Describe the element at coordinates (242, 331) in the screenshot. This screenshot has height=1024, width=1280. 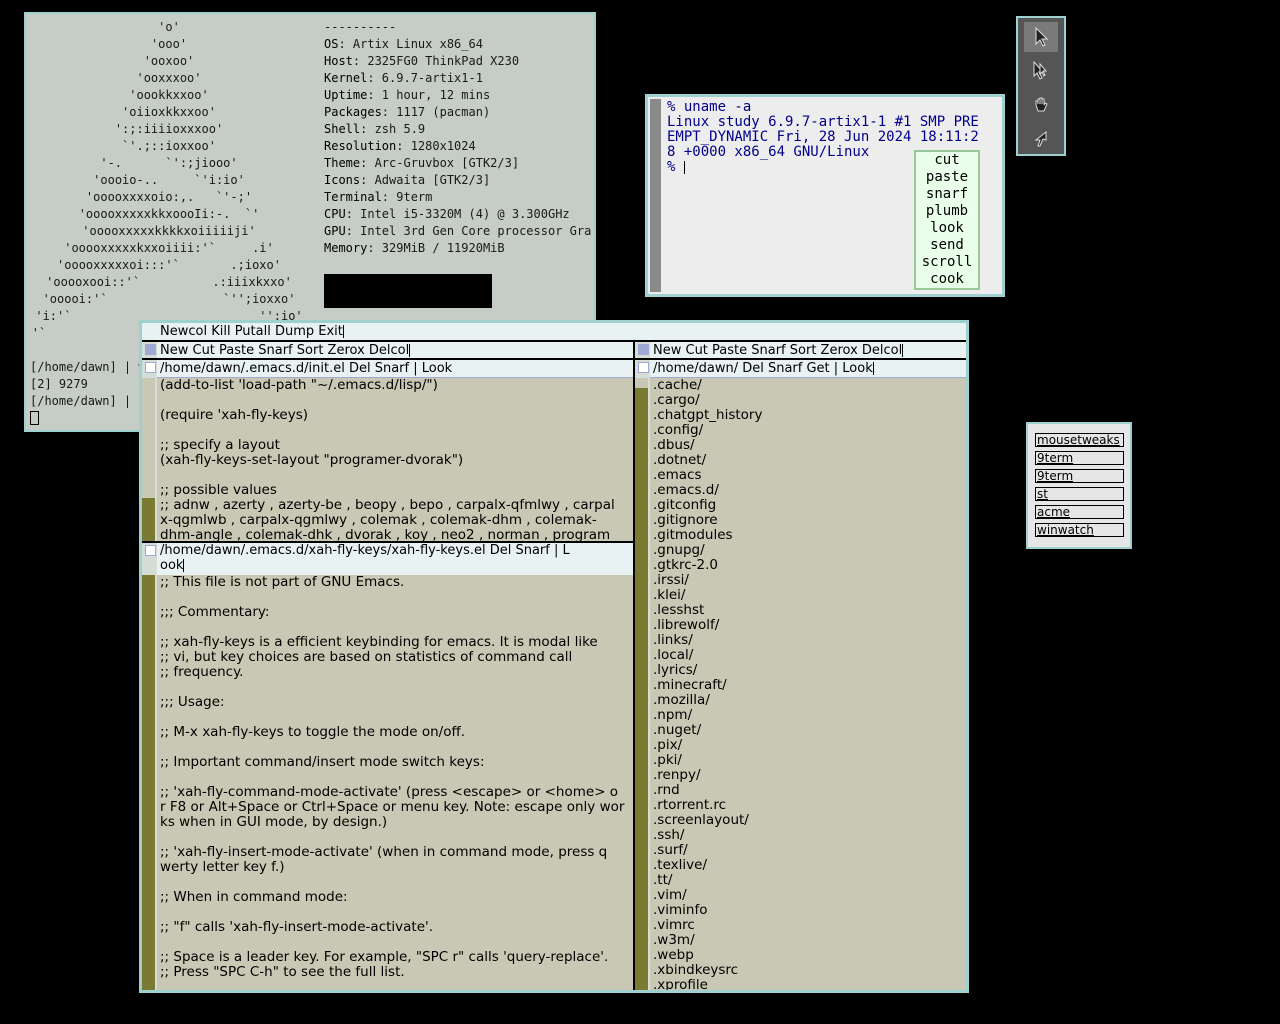
I see `main-tag-text: Newcol Kill Putall Dump Exit` at that location.